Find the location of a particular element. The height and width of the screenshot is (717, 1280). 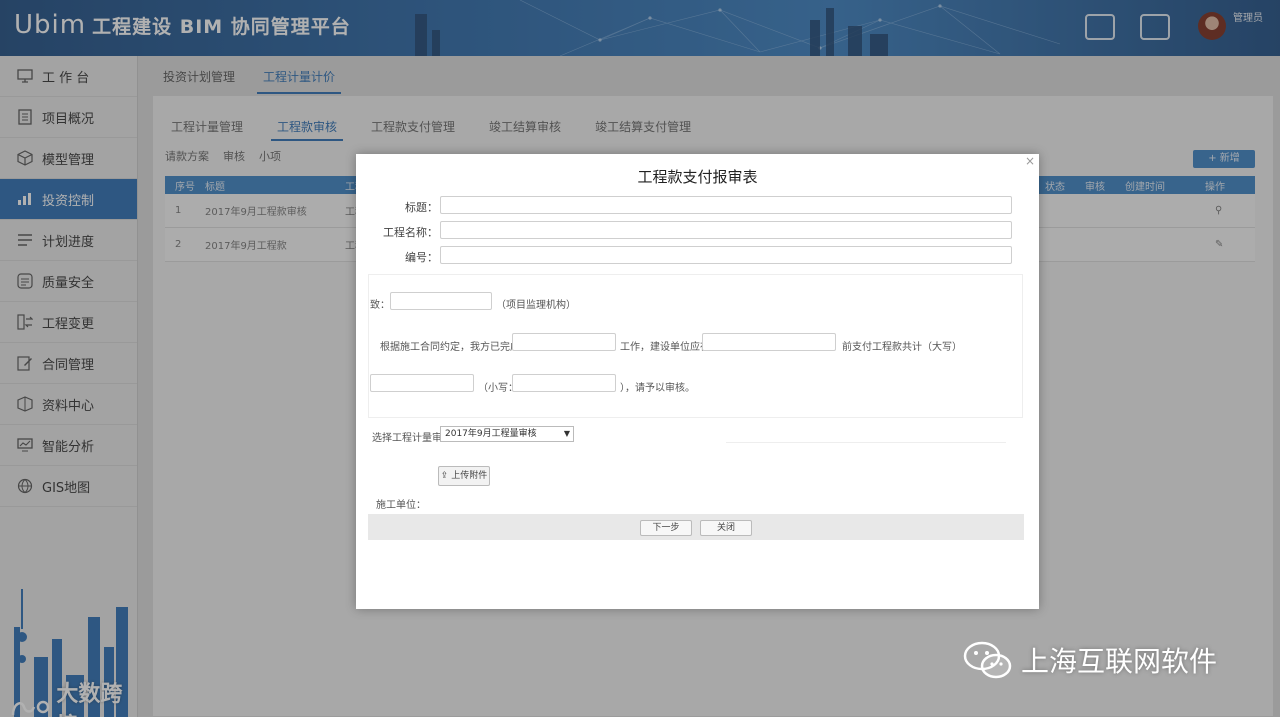

watermark-right: 上海互联网软件 is located at coordinates (1090, 660).